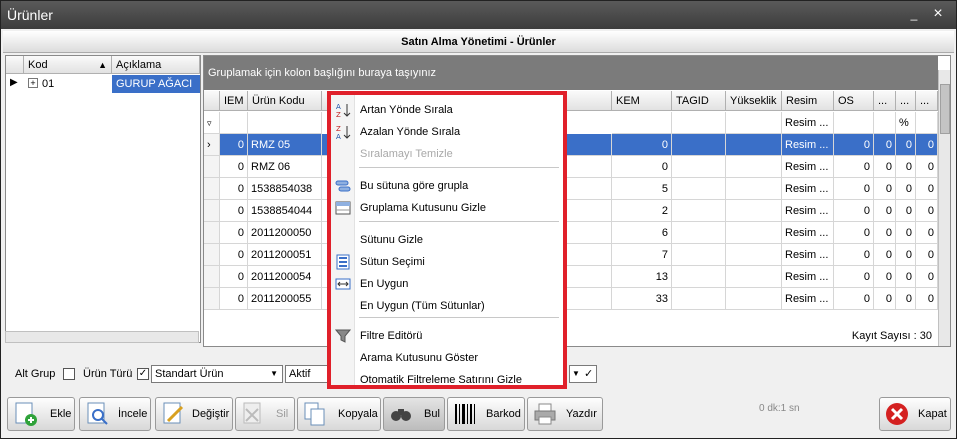 This screenshot has height=439, width=957. I want to click on tree-horizontal-scrollbar, so click(102, 337).